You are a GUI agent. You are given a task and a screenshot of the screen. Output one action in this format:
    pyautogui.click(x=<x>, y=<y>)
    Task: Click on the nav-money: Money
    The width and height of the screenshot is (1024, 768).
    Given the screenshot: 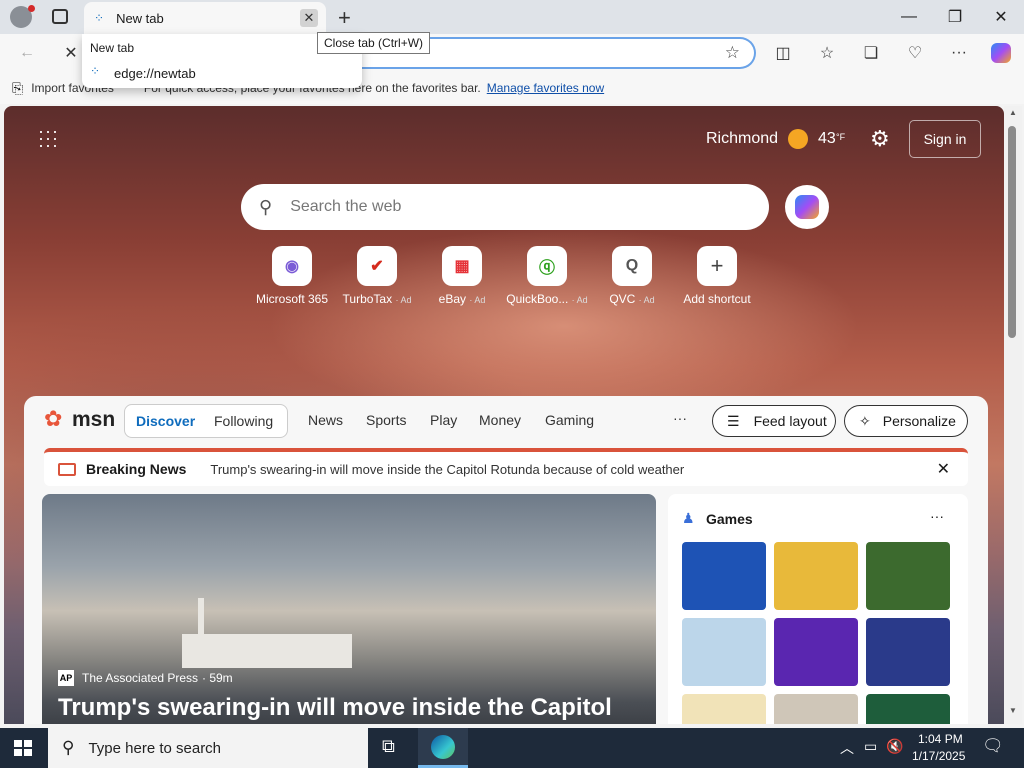 What is the action you would take?
    pyautogui.click(x=500, y=420)
    